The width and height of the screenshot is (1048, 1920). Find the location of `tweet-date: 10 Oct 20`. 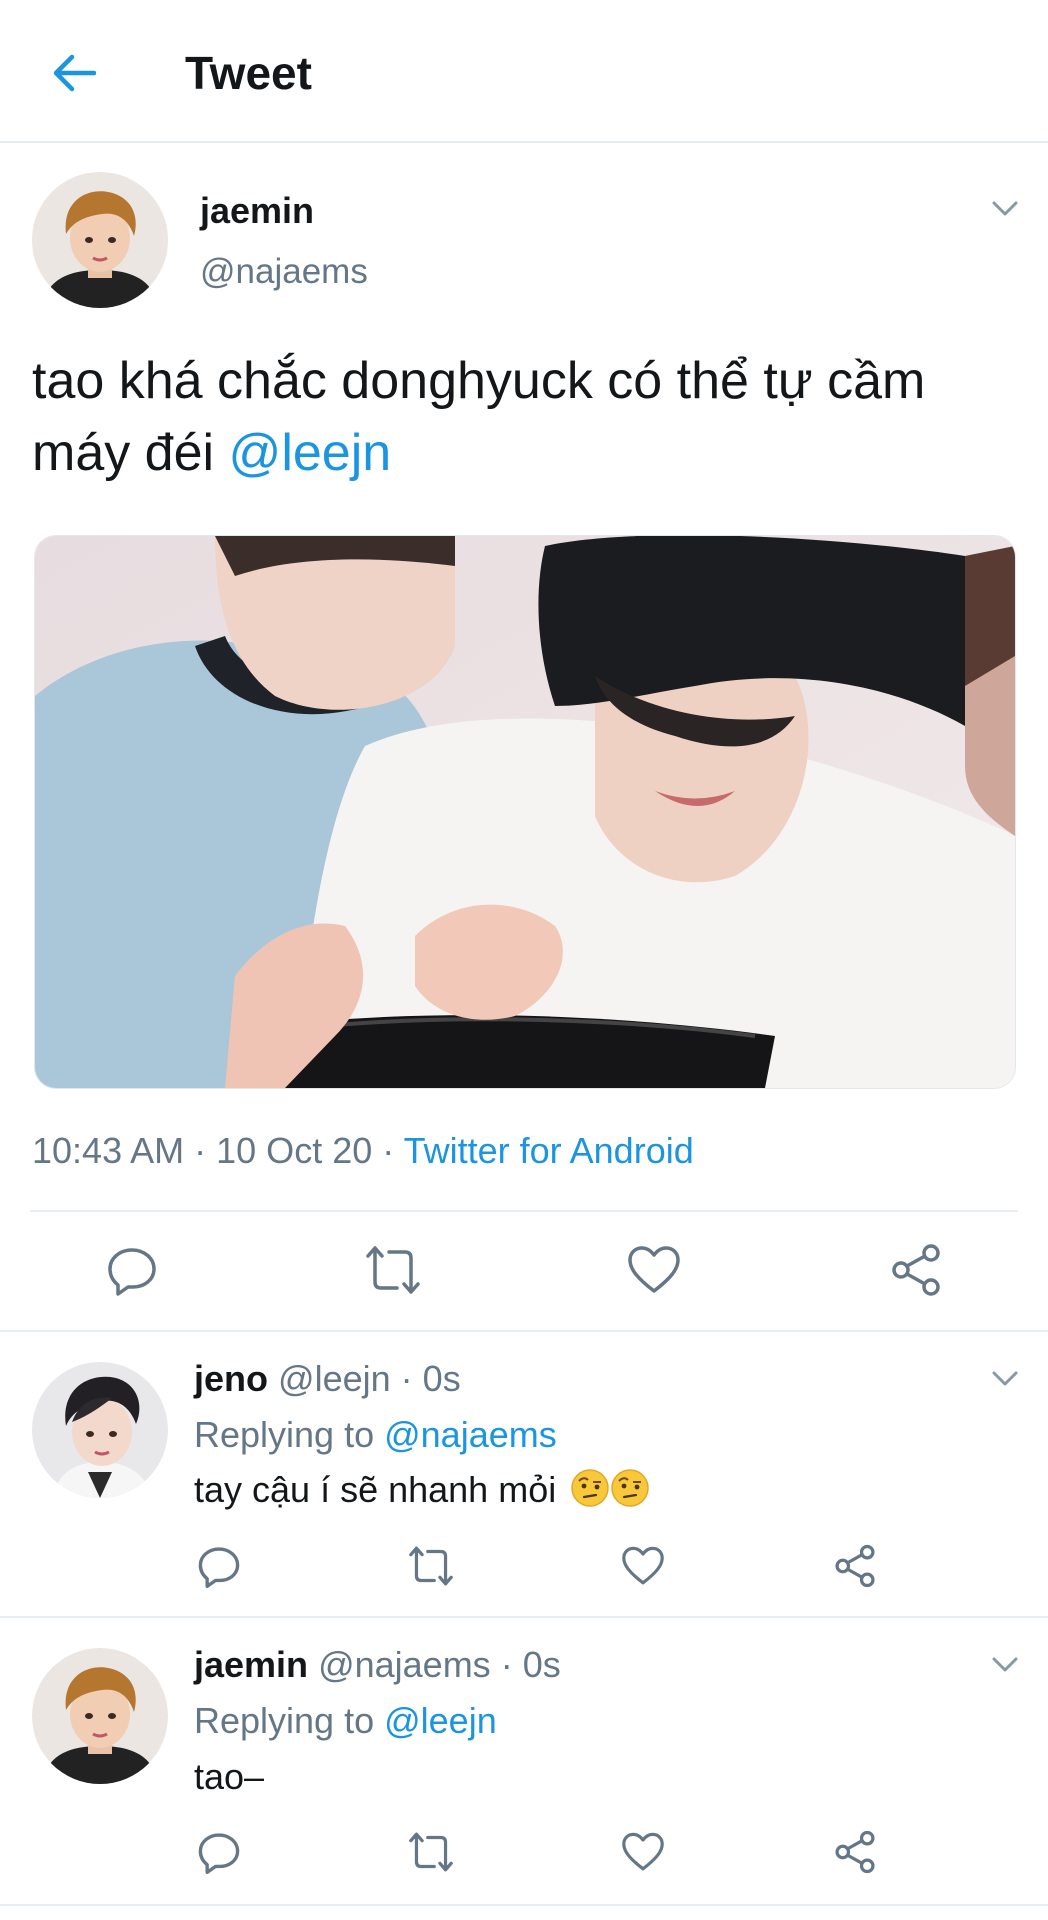

tweet-date: 10 Oct 20 is located at coordinates (294, 1150).